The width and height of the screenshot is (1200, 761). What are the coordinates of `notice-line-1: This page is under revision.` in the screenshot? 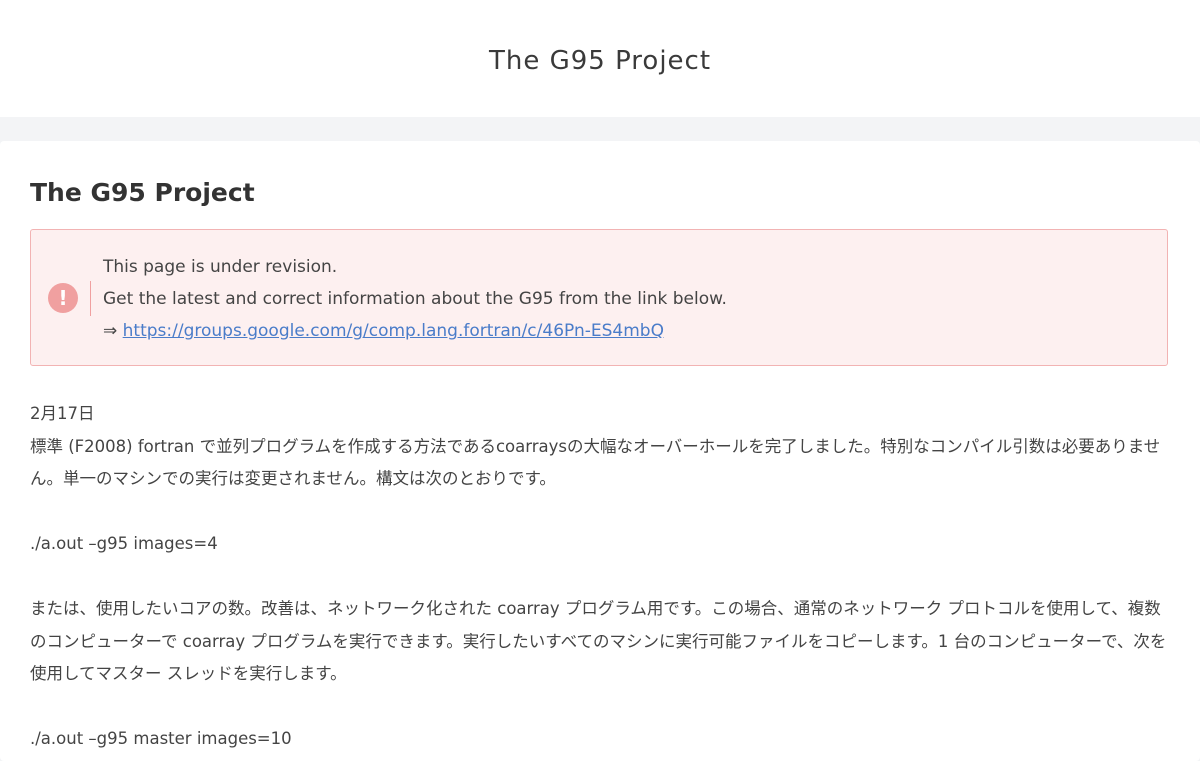 It's located at (220, 267).